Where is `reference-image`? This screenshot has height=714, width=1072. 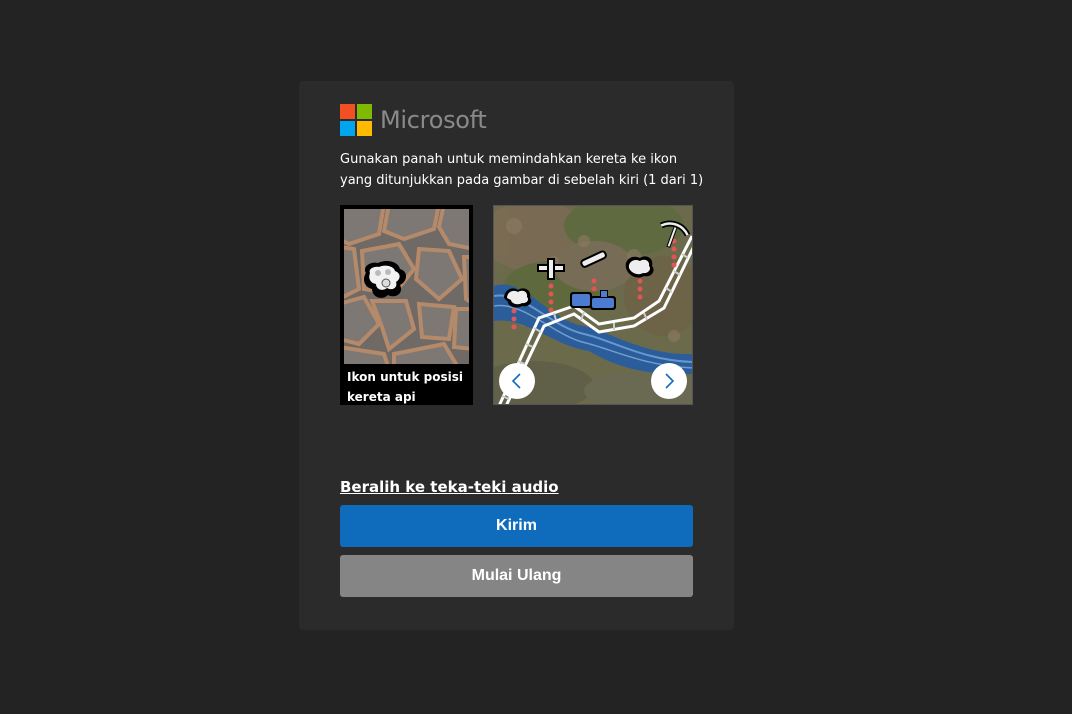 reference-image is located at coordinates (406, 286).